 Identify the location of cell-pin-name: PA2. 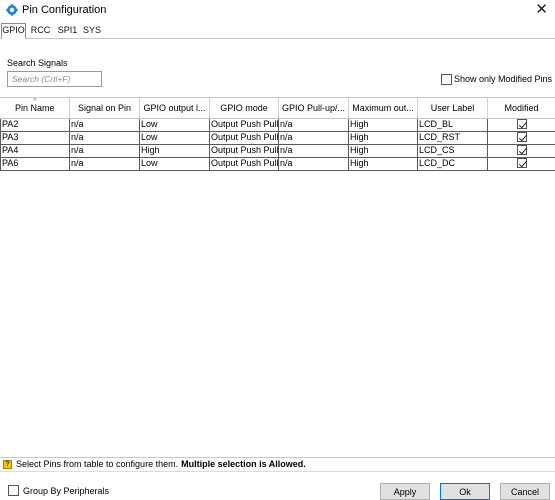
(35, 124).